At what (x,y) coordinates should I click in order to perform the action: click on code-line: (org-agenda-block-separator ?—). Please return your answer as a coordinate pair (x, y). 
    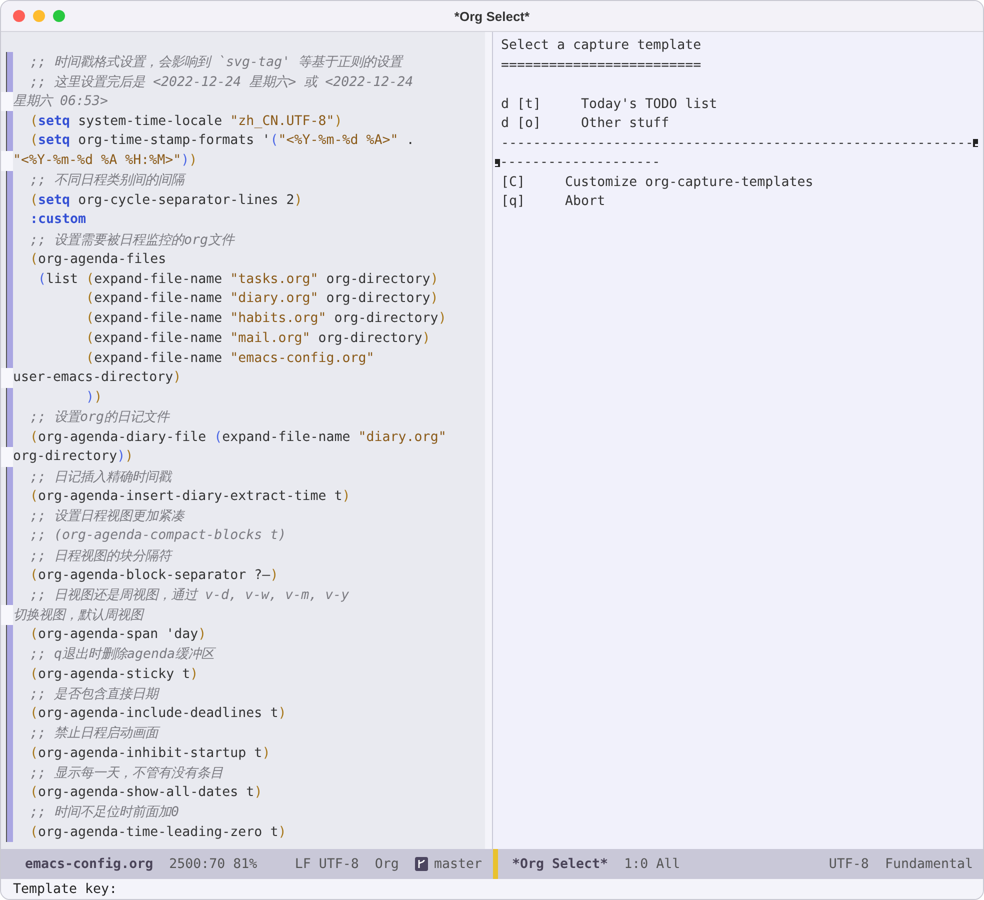
    Looking at the image, I should click on (153, 575).